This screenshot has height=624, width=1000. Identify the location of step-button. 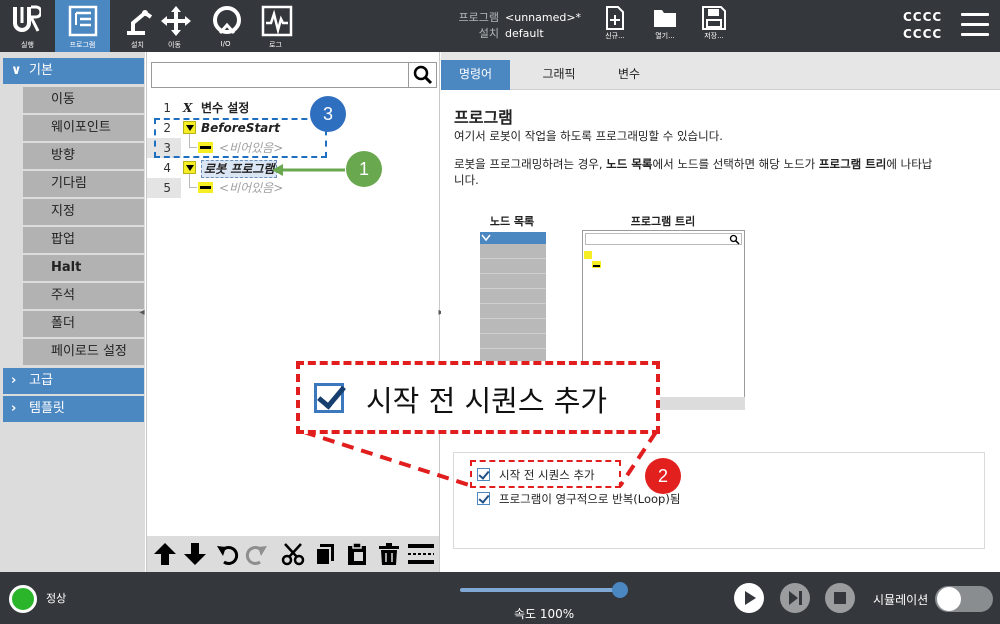
(795, 598).